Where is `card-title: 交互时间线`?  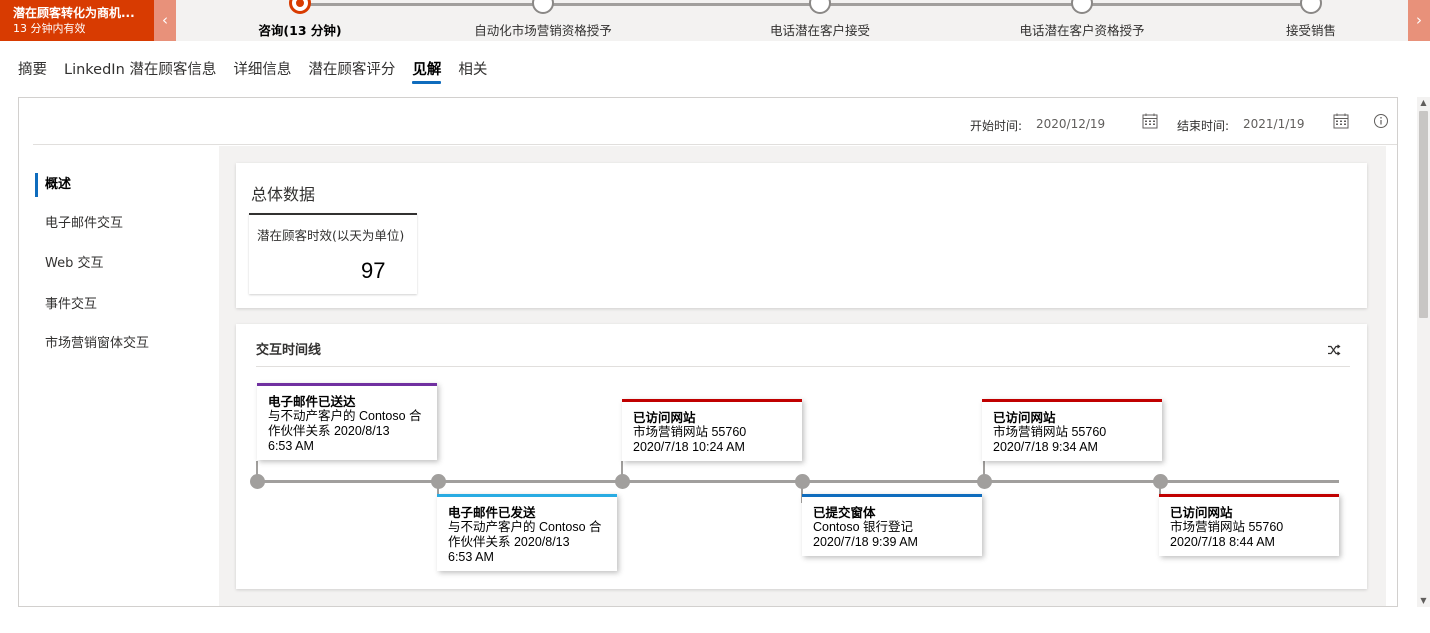
card-title: 交互时间线 is located at coordinates (289, 350).